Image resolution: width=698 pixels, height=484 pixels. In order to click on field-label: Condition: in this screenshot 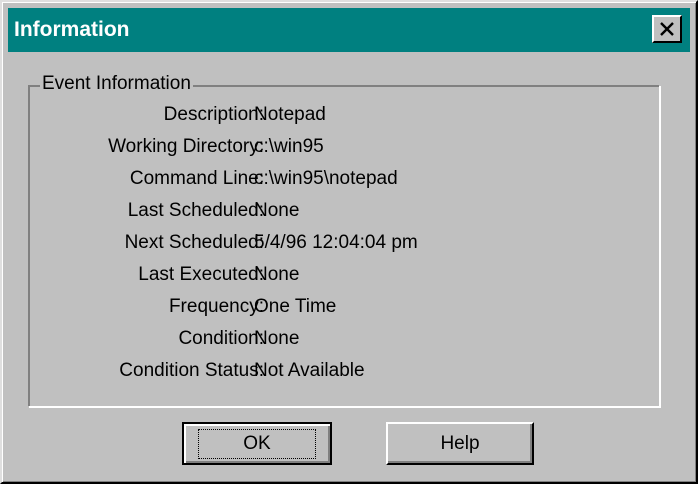, I will do `click(221, 338)`.